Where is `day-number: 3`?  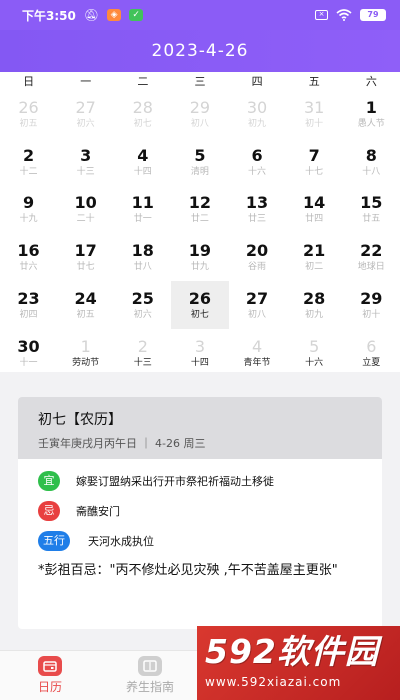
day-number: 3 is located at coordinates (86, 155).